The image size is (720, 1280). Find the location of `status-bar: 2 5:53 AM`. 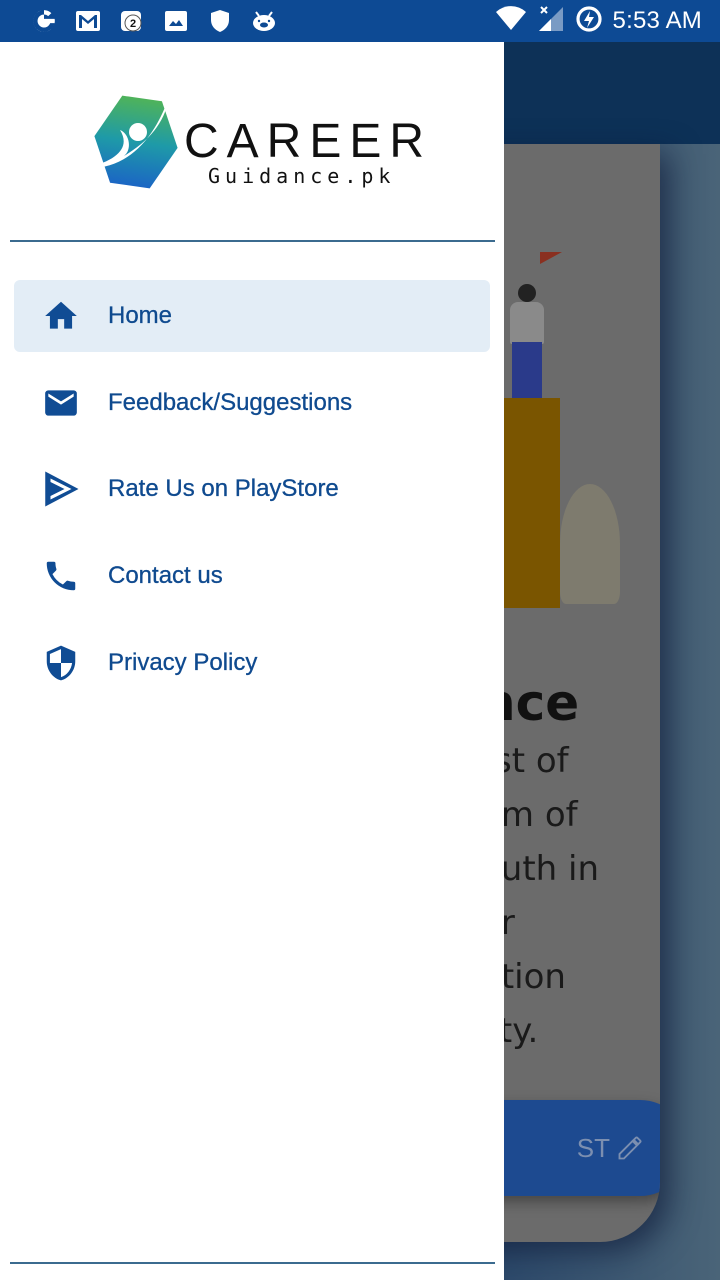

status-bar: 2 5:53 AM is located at coordinates (360, 21).